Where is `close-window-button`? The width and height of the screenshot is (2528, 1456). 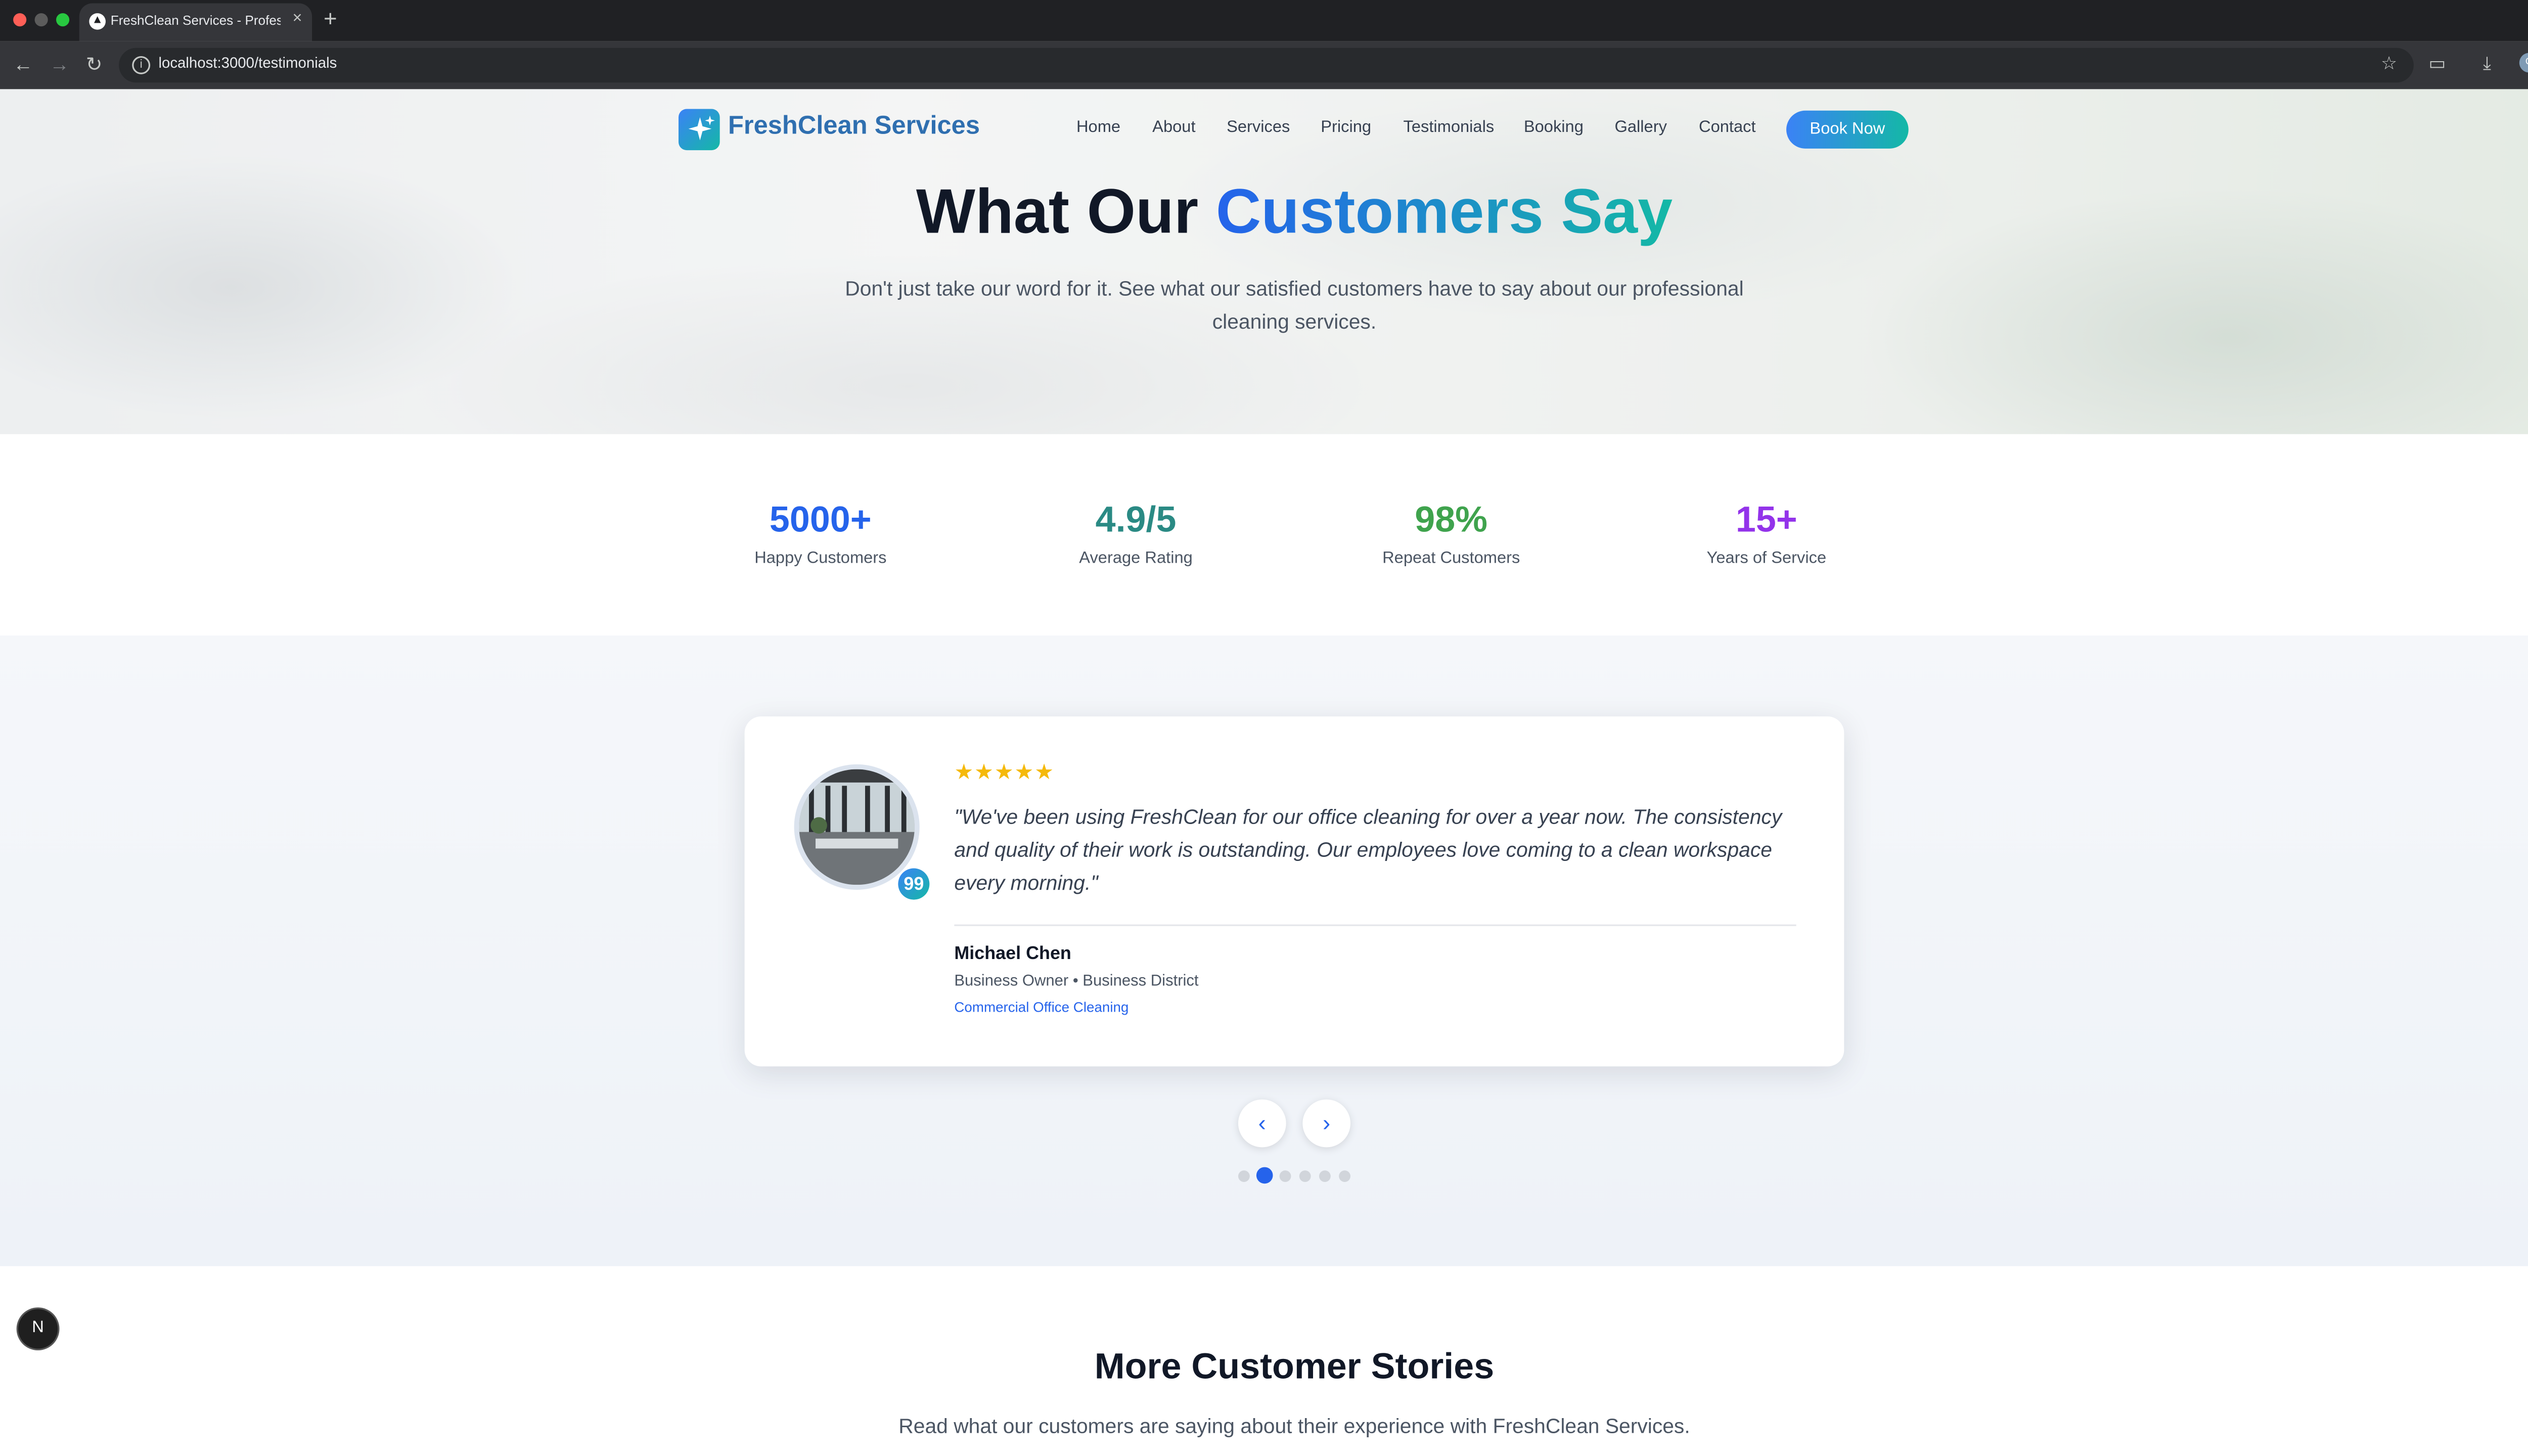 close-window-button is located at coordinates (20, 20).